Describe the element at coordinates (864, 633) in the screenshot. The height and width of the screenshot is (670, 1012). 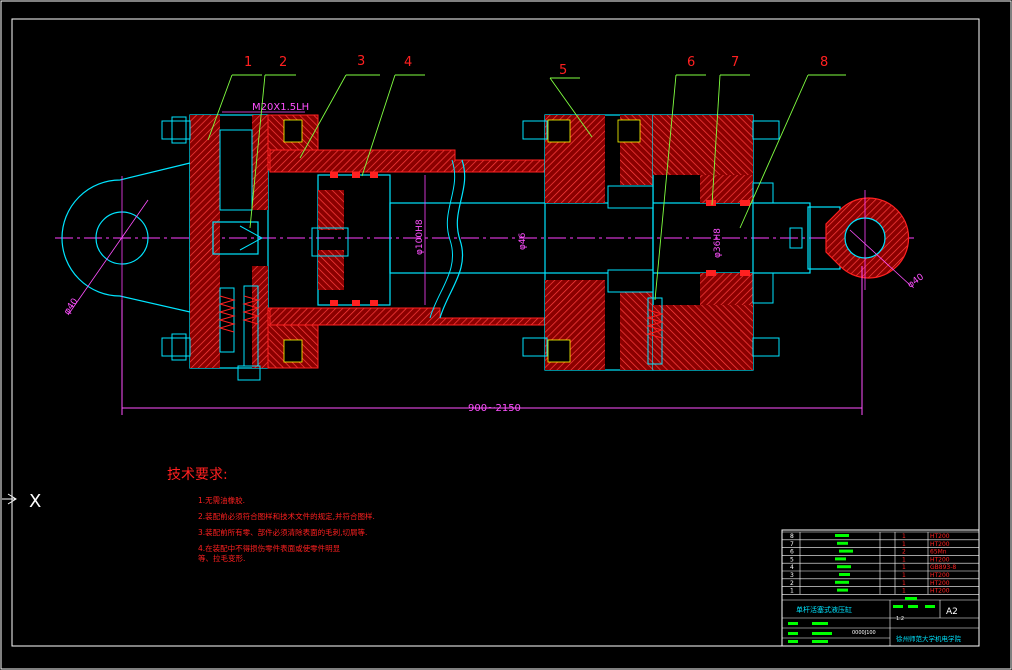
I see `tb-code: 0000J100` at that location.